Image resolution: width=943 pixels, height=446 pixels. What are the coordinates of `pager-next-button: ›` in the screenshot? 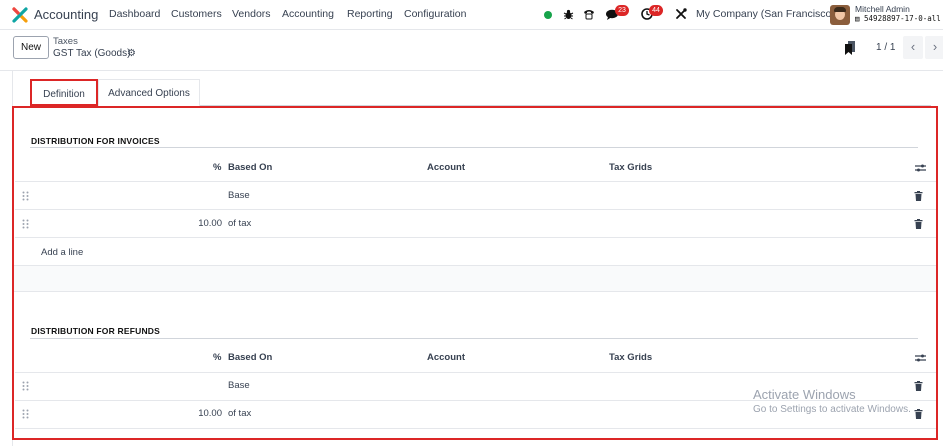 It's located at (934, 47).